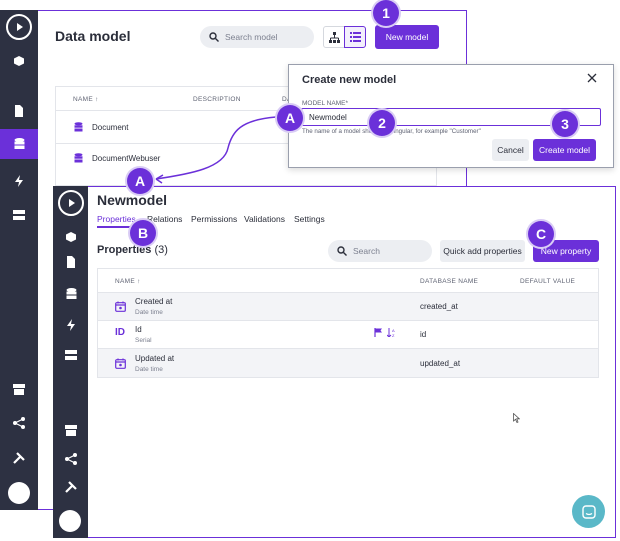  What do you see at coordinates (290, 118) in the screenshot?
I see `callout-a-dialog: A` at bounding box center [290, 118].